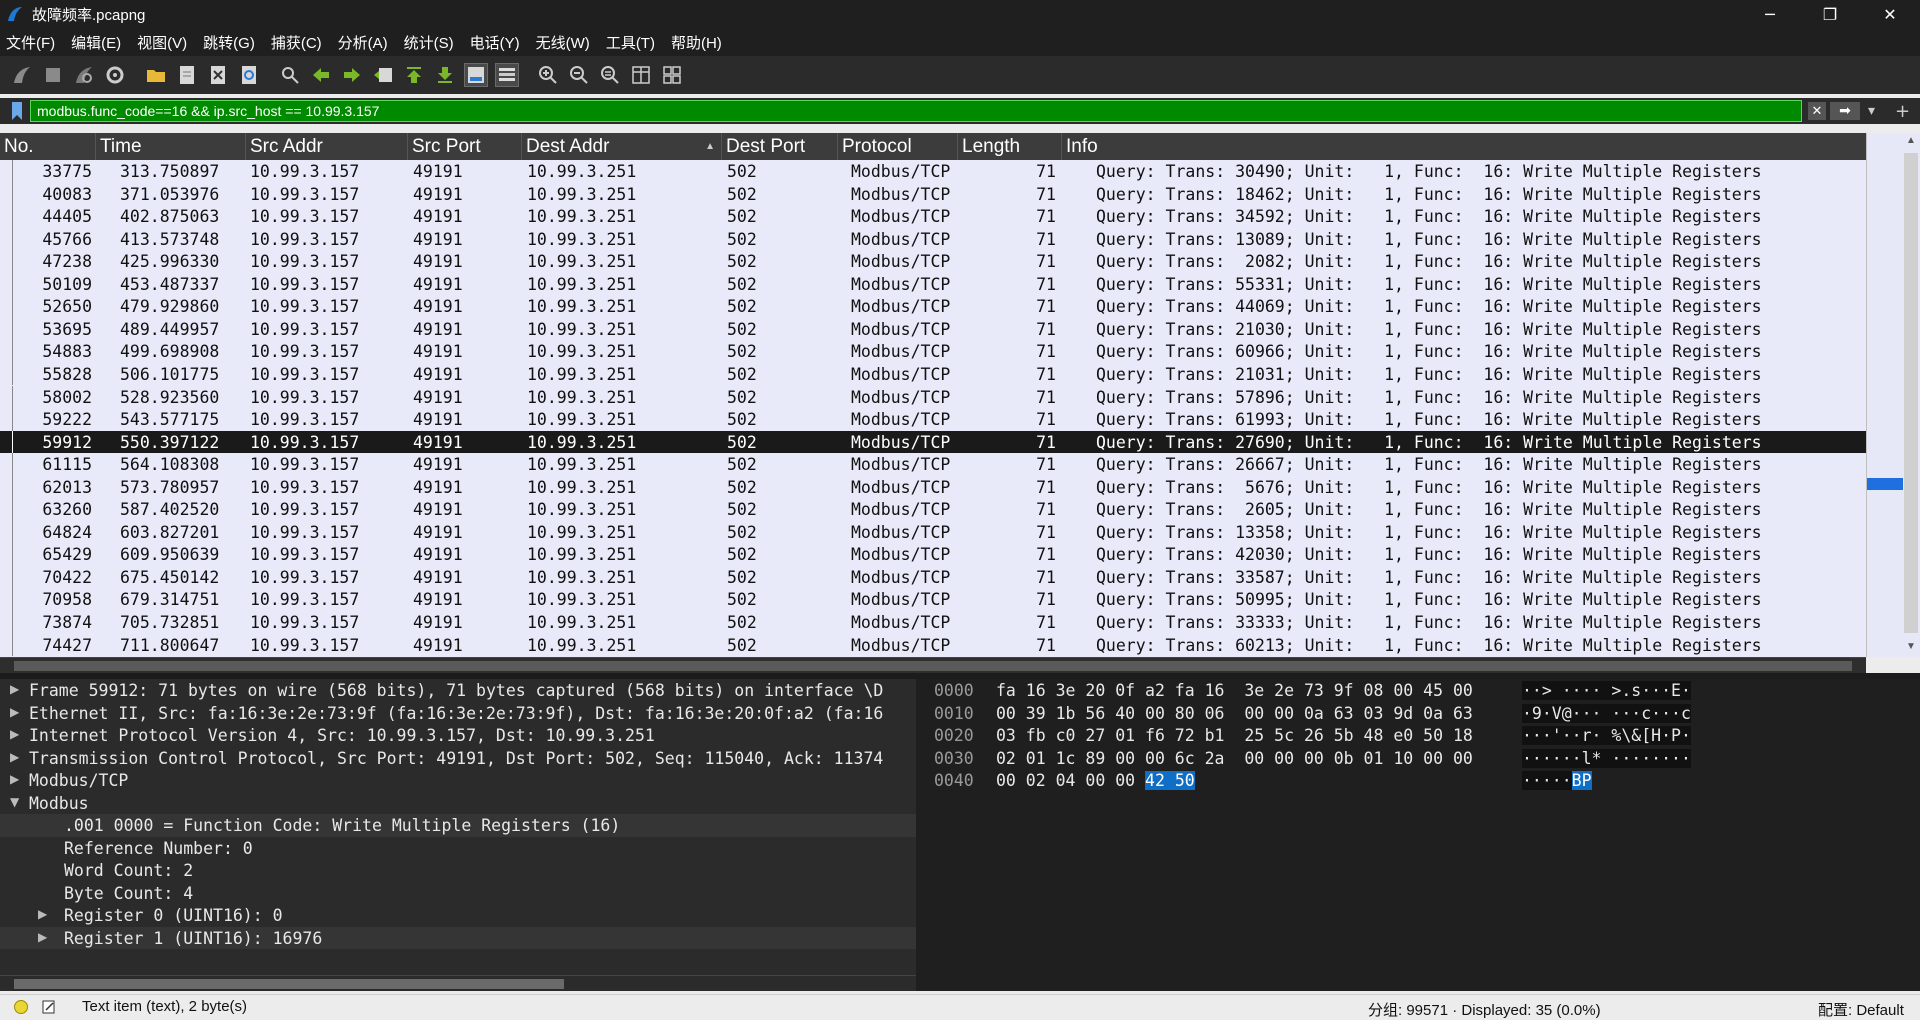 This screenshot has width=1920, height=1020. I want to click on detail-tree-item: ▶ Register 1 (UINT16): 16976, so click(458, 937).